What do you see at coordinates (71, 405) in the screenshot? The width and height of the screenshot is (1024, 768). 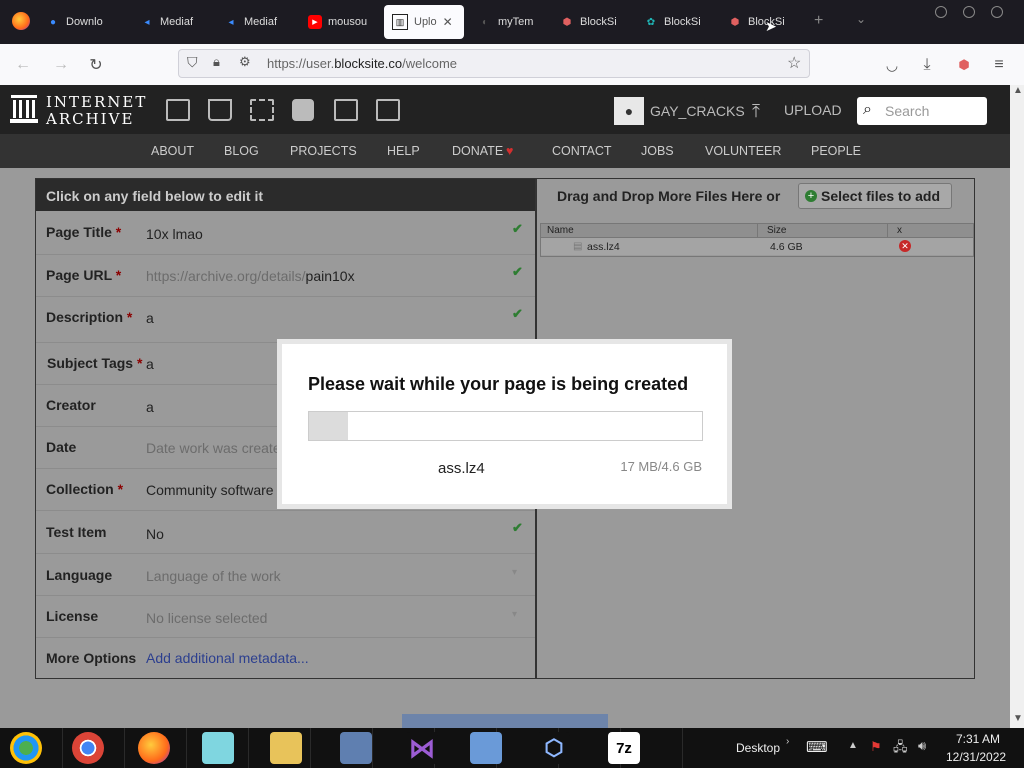 I see `field-label: Creator` at bounding box center [71, 405].